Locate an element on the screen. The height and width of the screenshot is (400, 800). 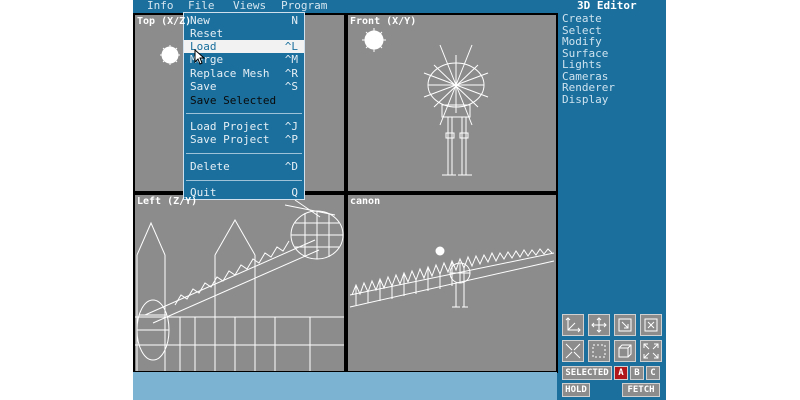
menu-program: Program is located at coordinates (304, 6).